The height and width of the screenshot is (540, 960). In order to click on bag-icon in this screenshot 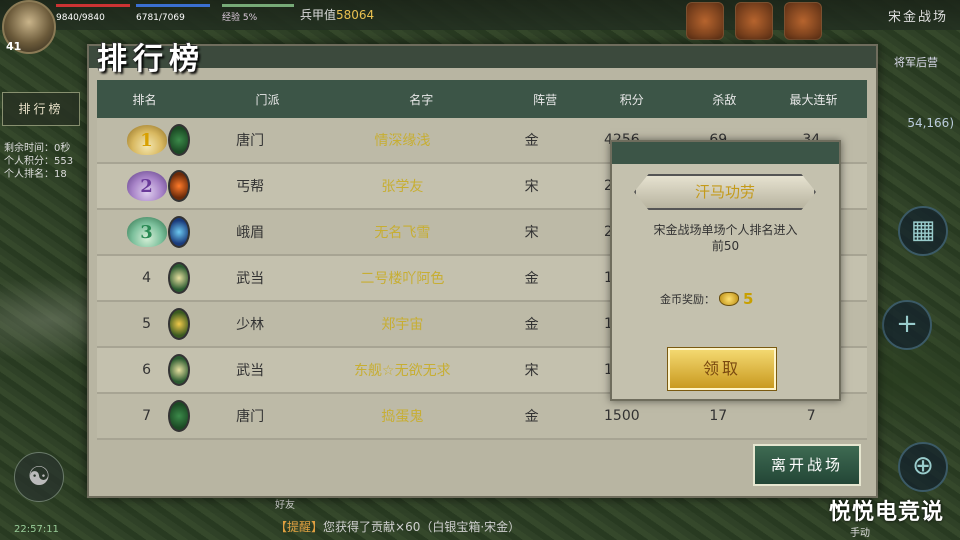, I will do `click(754, 21)`.